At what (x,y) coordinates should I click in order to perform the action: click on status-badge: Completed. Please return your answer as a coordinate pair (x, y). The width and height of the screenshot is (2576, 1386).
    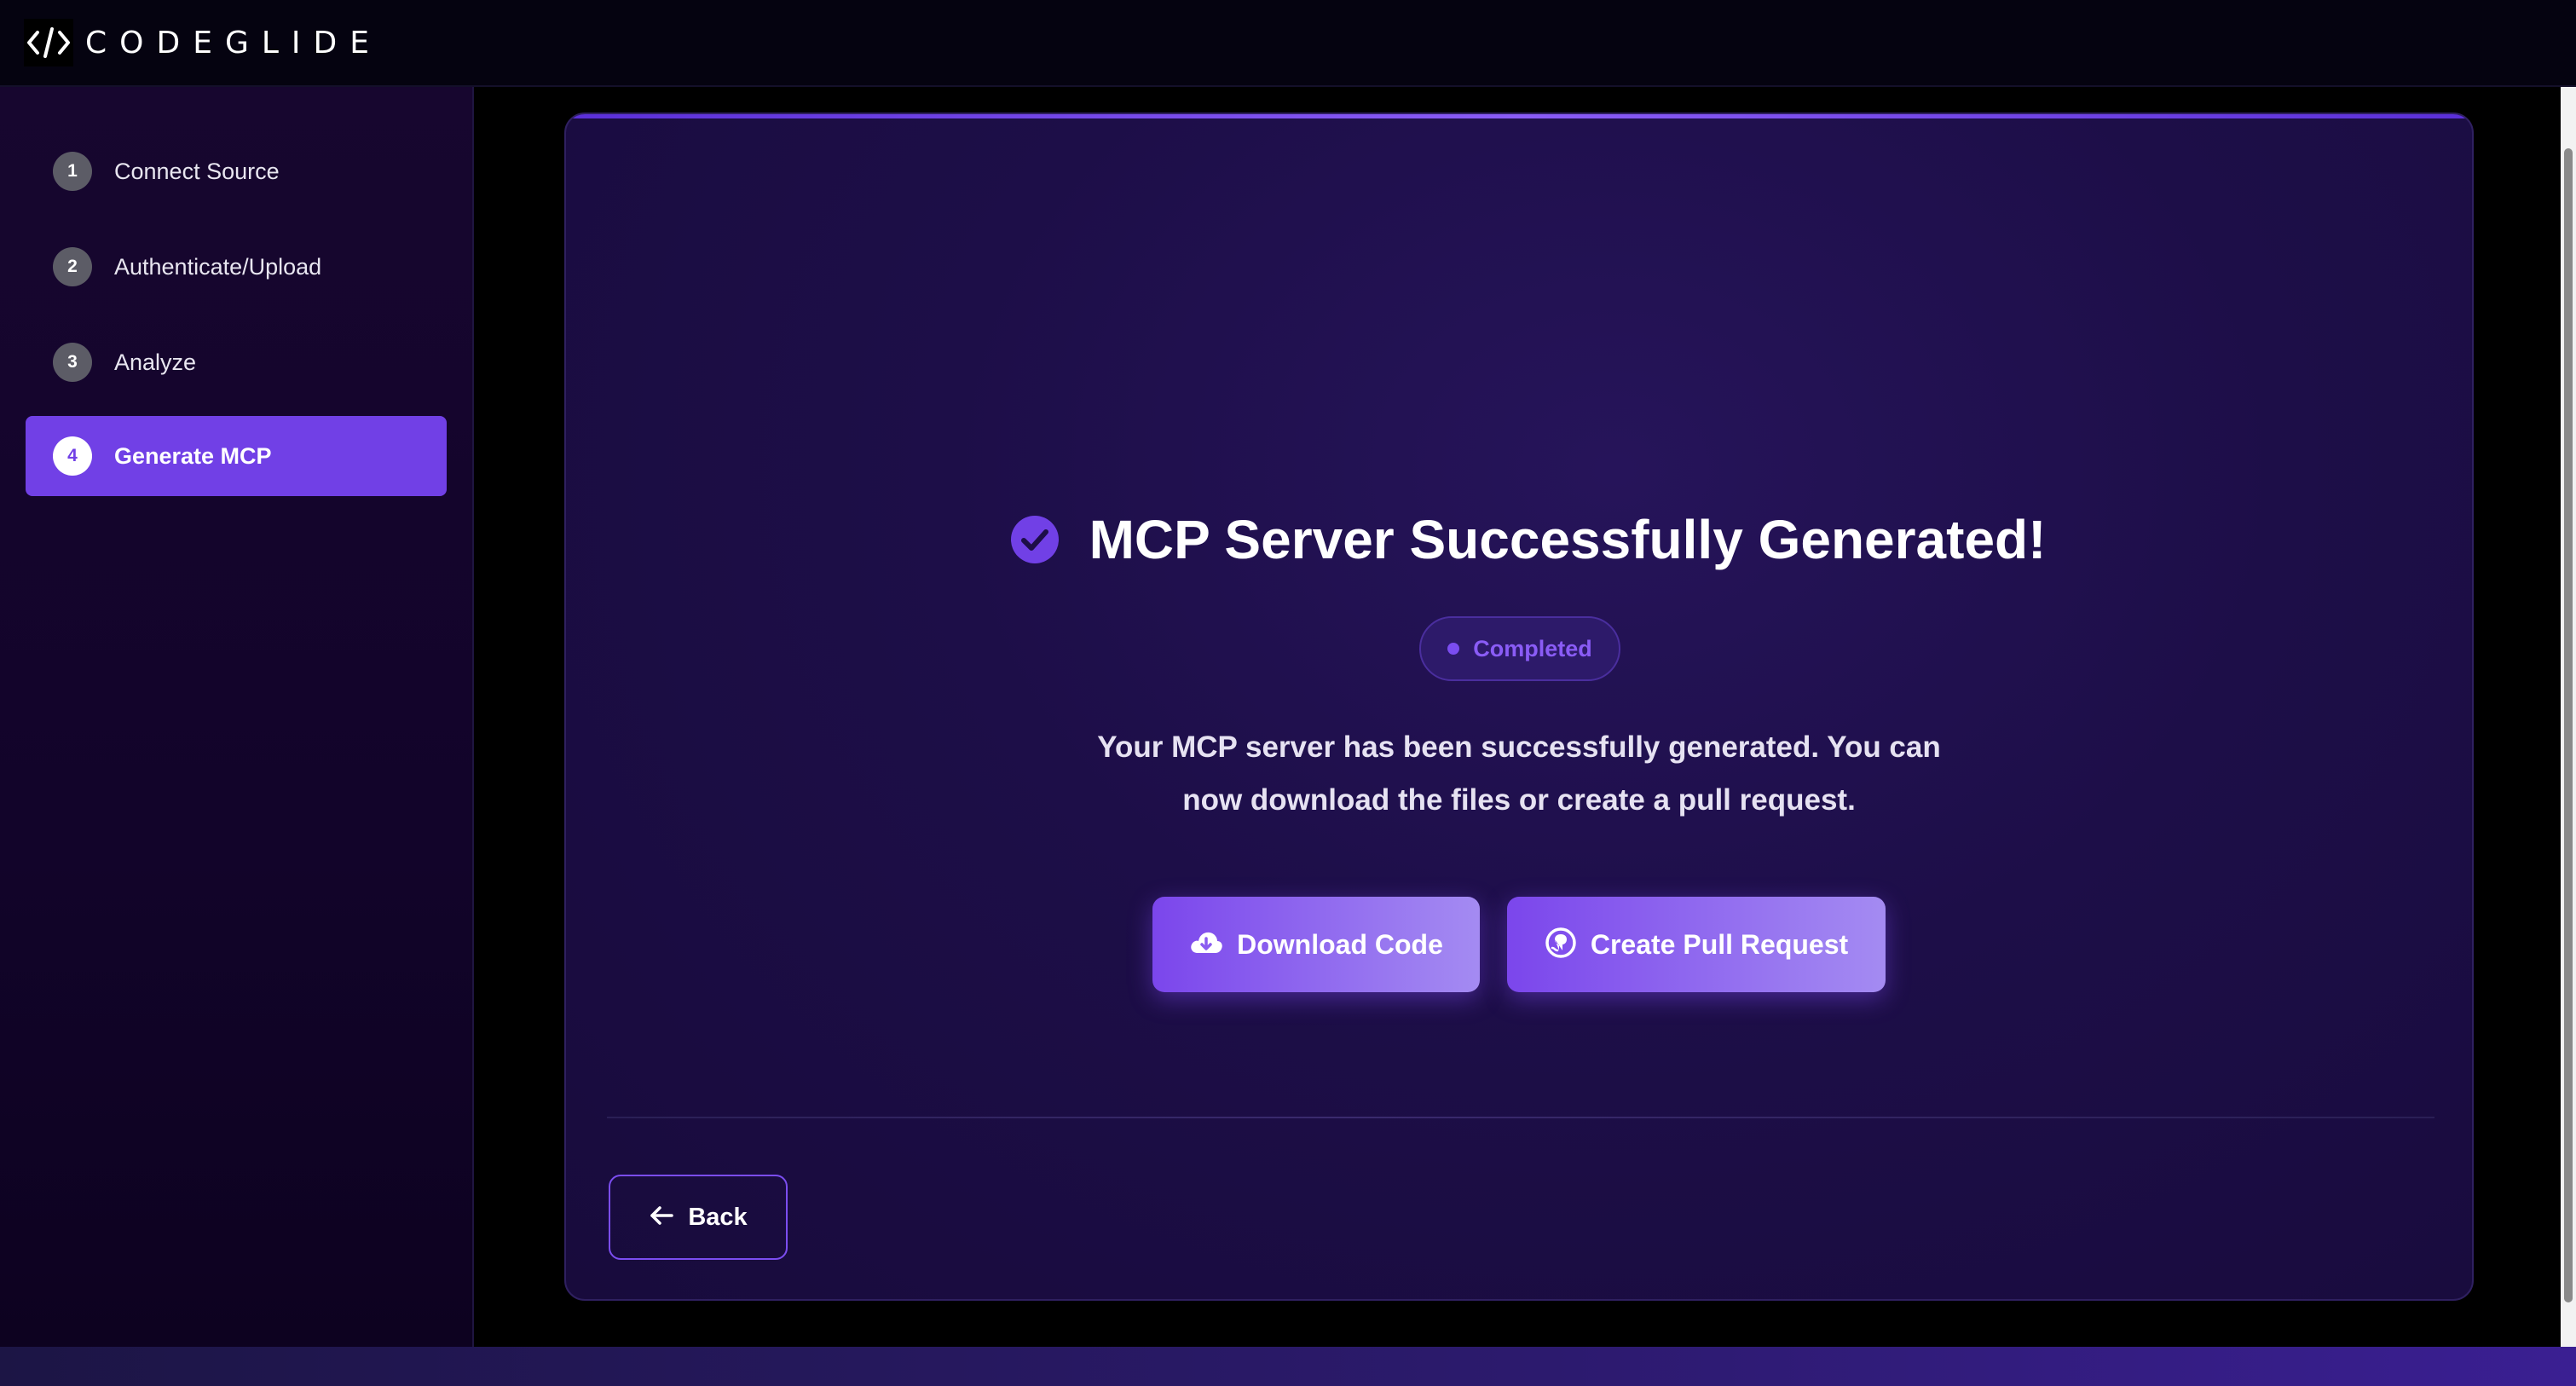
    Looking at the image, I should click on (1519, 648).